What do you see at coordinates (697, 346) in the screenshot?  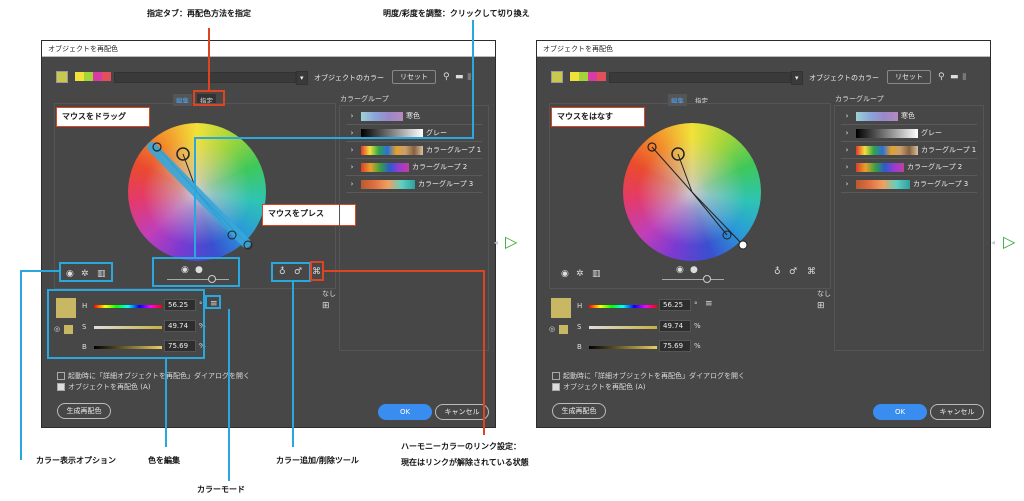 I see `b-unit: %` at bounding box center [697, 346].